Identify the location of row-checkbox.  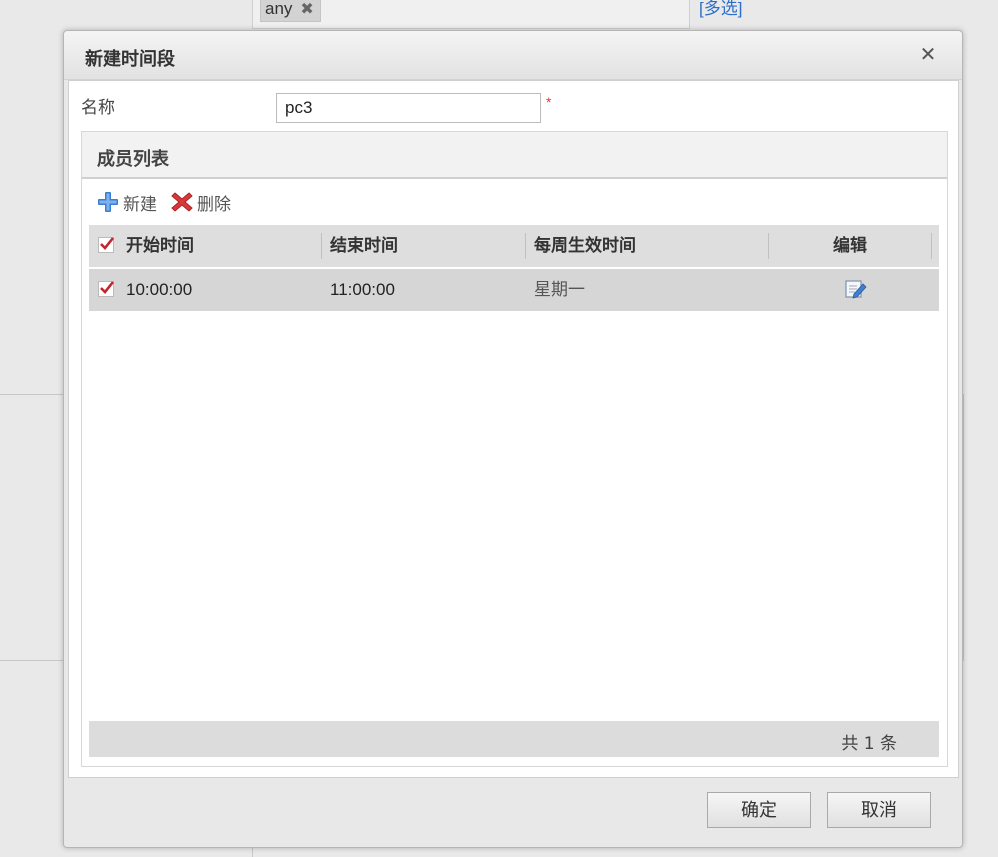
(106, 289).